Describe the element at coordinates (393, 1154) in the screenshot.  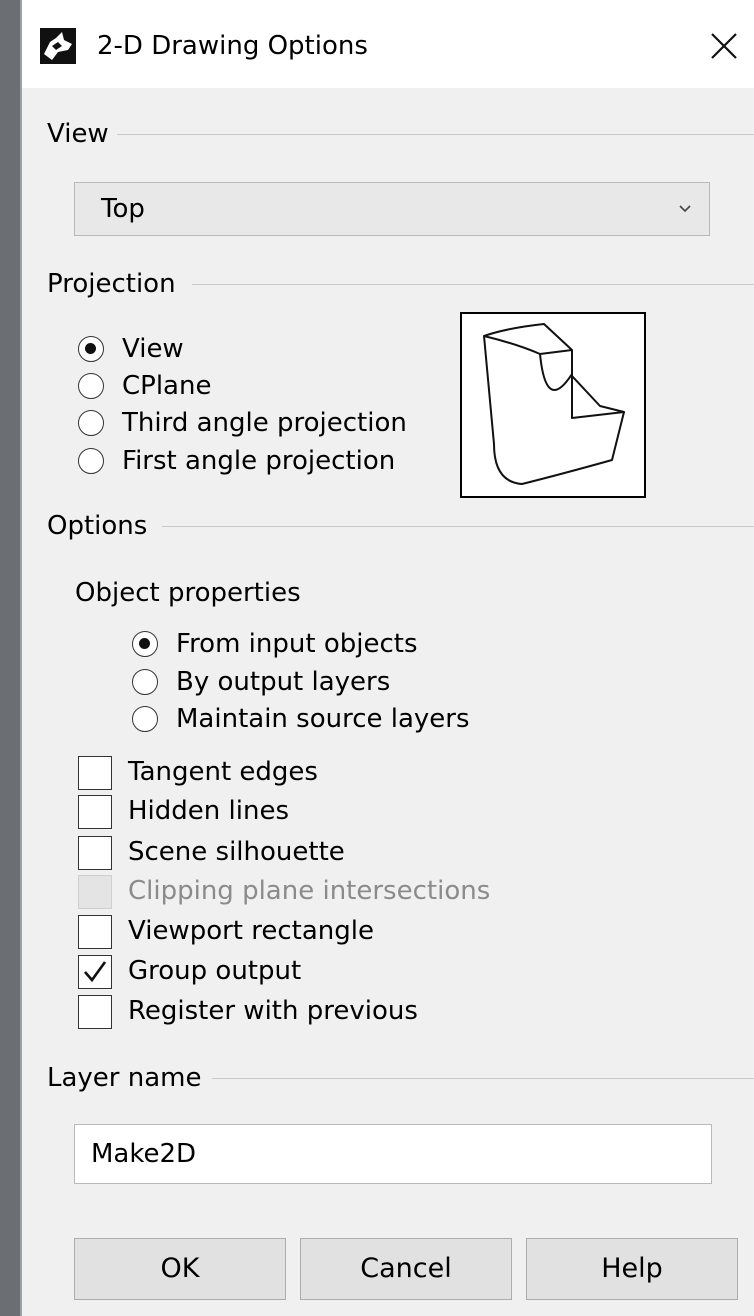
I see `layer-name-input: Make2D` at that location.